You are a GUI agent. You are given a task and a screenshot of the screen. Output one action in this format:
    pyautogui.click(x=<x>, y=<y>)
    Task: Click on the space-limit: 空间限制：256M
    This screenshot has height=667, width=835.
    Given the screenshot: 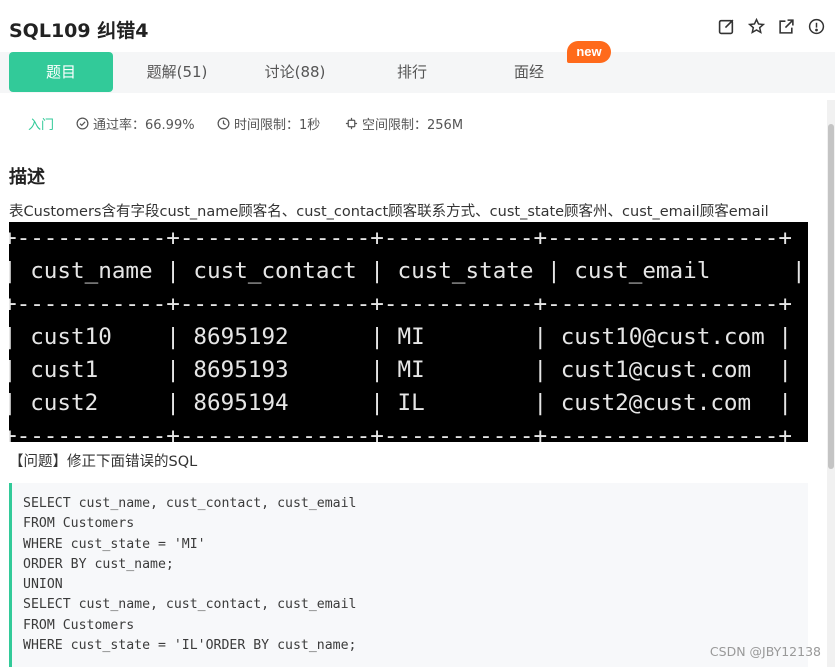 What is the action you would take?
    pyautogui.click(x=404, y=123)
    